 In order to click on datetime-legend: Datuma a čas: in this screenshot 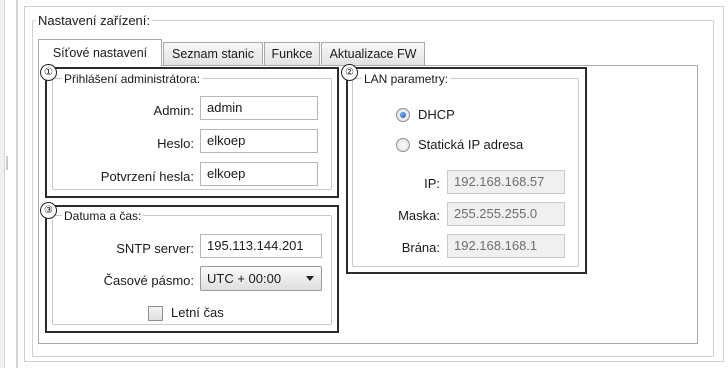, I will do `click(103, 216)`.